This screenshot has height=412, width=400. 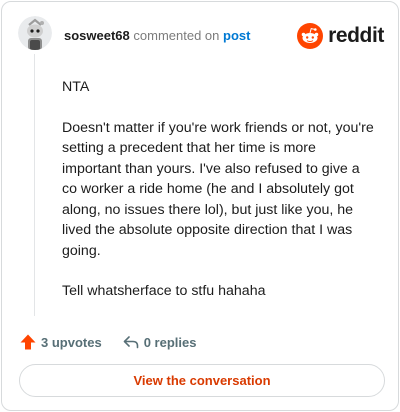 What do you see at coordinates (236, 35) in the screenshot?
I see `post-link: post` at bounding box center [236, 35].